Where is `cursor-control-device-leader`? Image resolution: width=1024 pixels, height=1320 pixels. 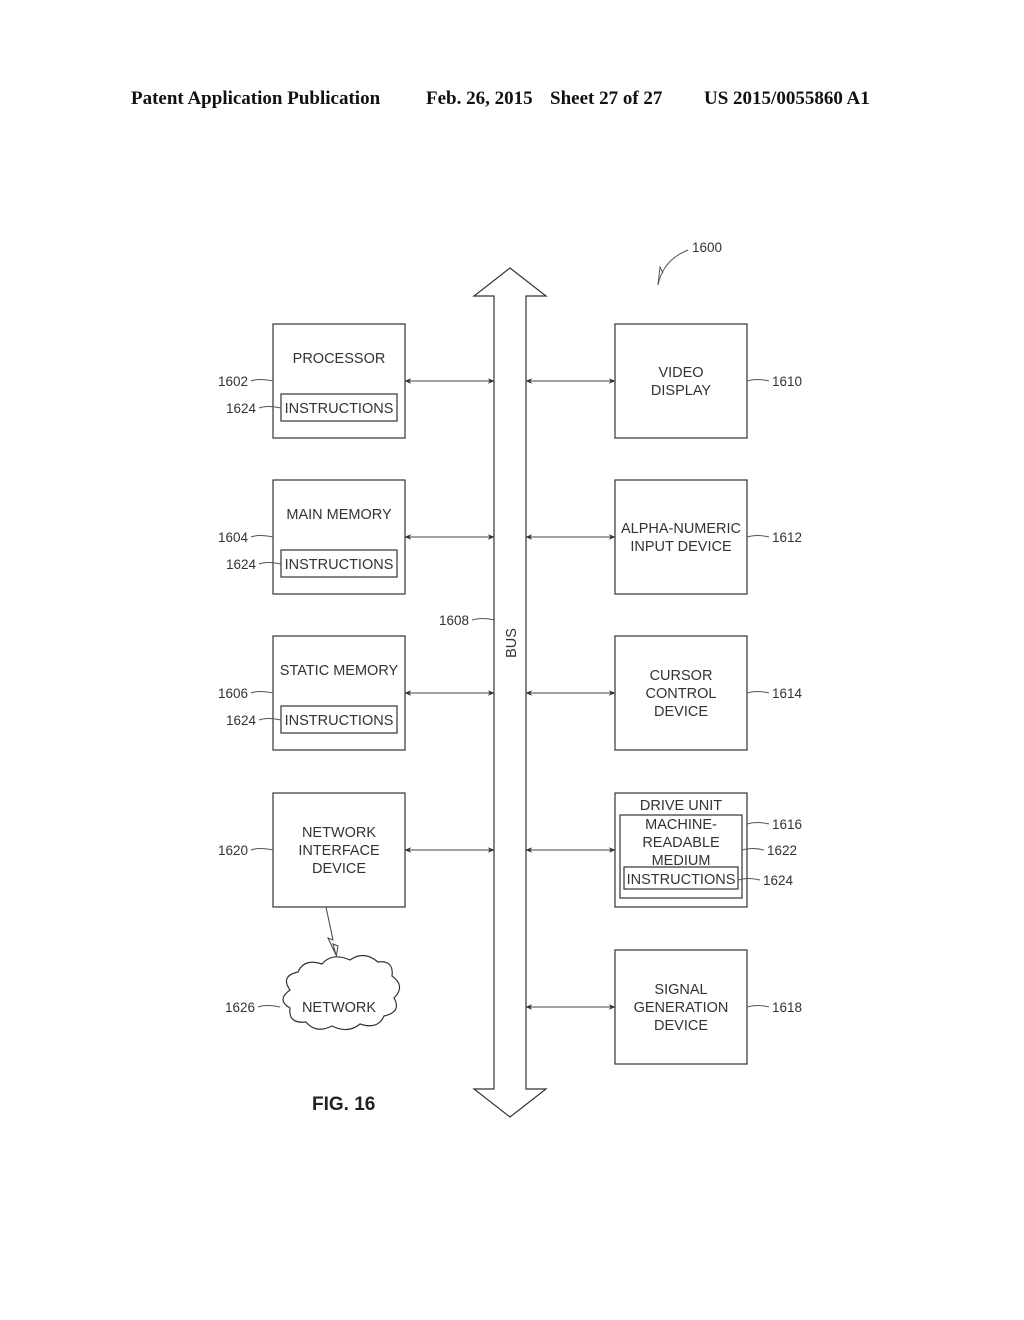 cursor-control-device-leader is located at coordinates (758, 692).